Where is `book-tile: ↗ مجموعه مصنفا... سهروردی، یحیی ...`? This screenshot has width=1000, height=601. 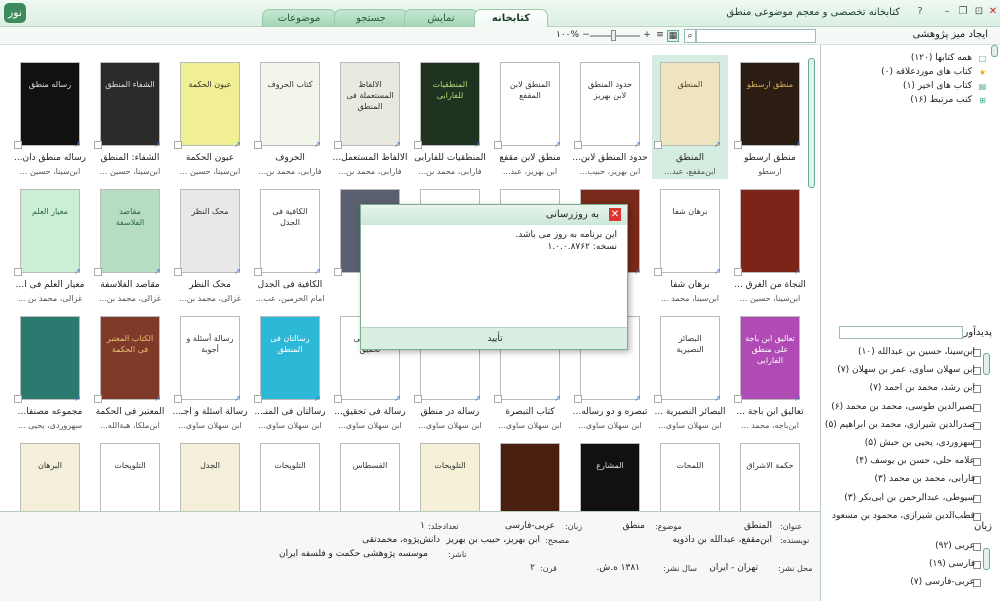 book-tile: ↗ مجموعه مصنفا... سهروردی، یحیی ... is located at coordinates (50, 371).